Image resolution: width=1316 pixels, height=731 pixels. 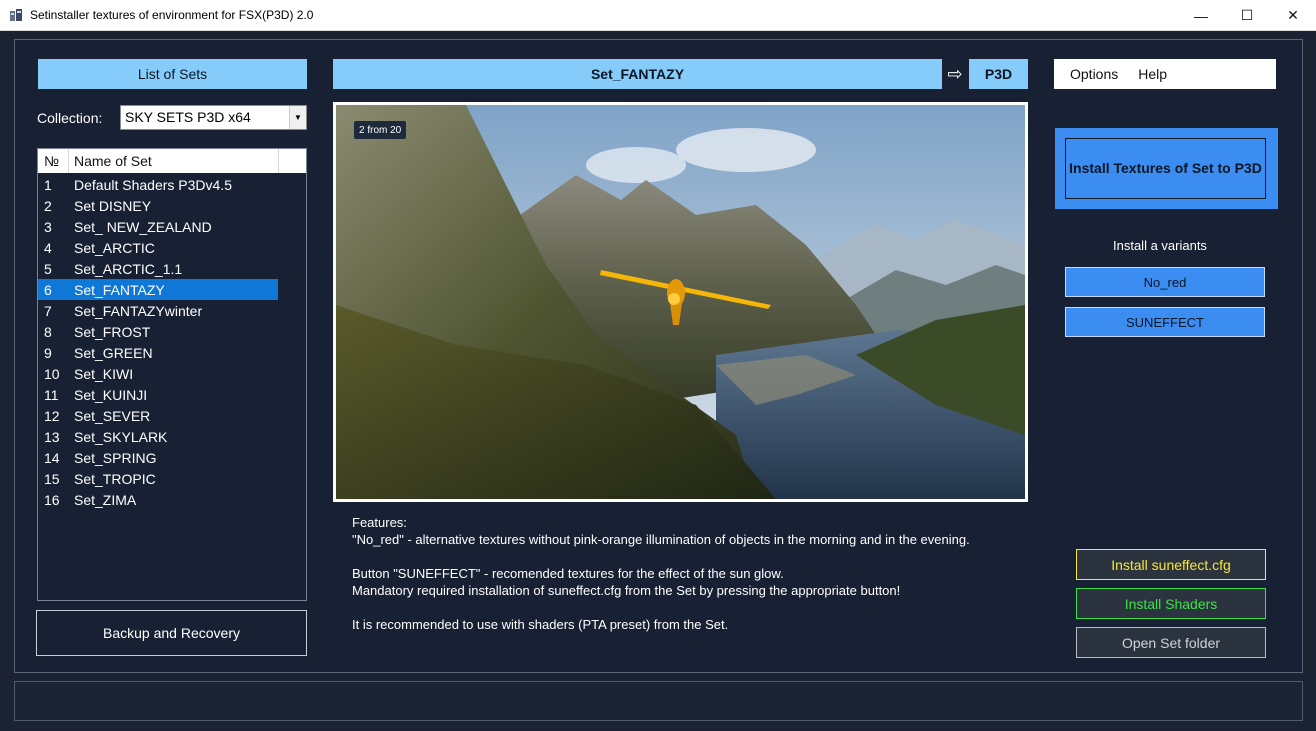 What do you see at coordinates (115, 458) in the screenshot?
I see `list-item-name: Set_SPRING` at bounding box center [115, 458].